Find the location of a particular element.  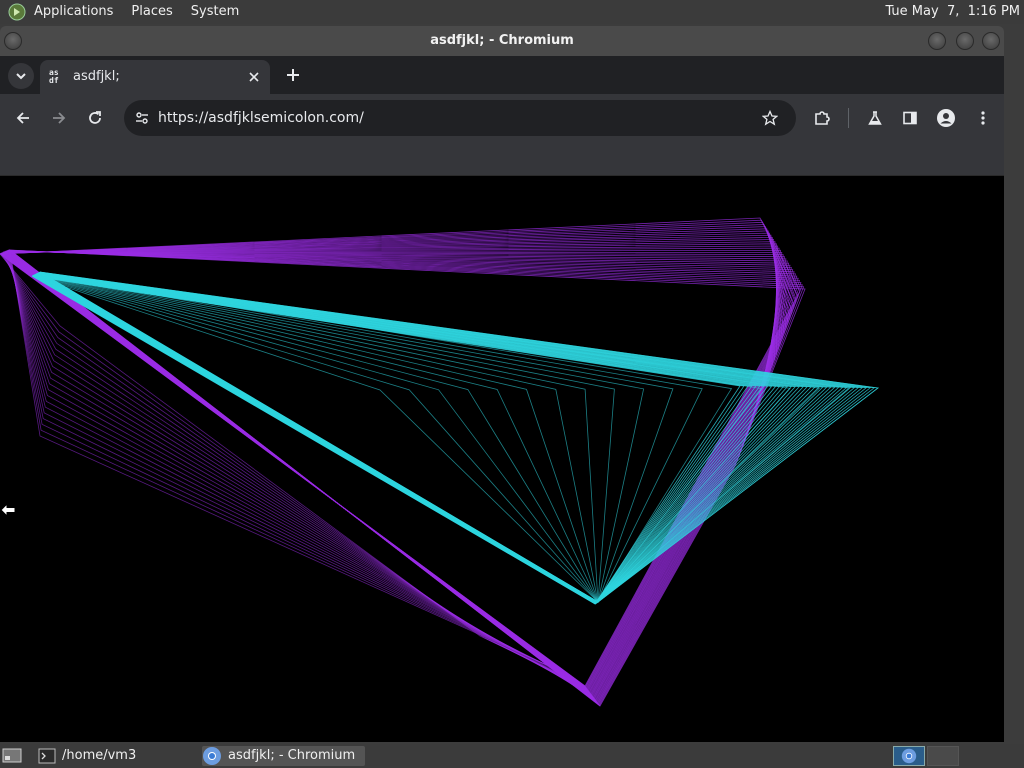

menu-places: Places is located at coordinates (151, 12).